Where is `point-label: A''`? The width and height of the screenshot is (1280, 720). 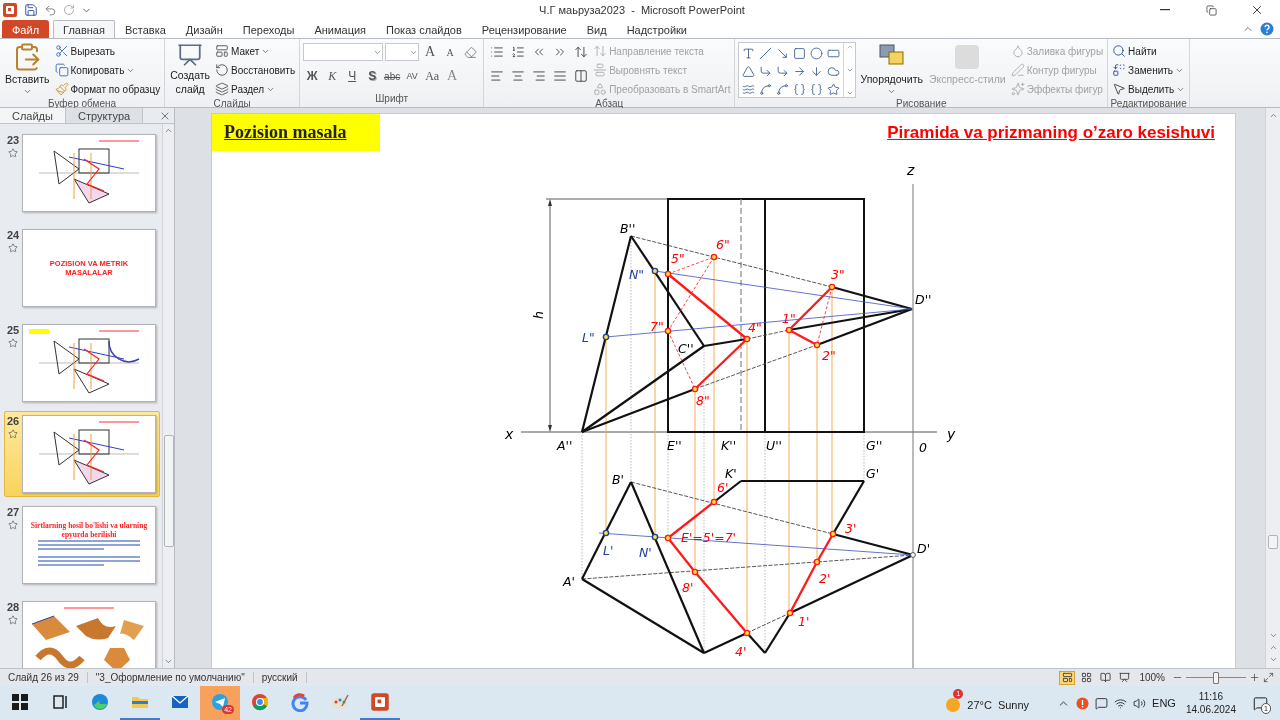 point-label: A'' is located at coordinates (565, 445).